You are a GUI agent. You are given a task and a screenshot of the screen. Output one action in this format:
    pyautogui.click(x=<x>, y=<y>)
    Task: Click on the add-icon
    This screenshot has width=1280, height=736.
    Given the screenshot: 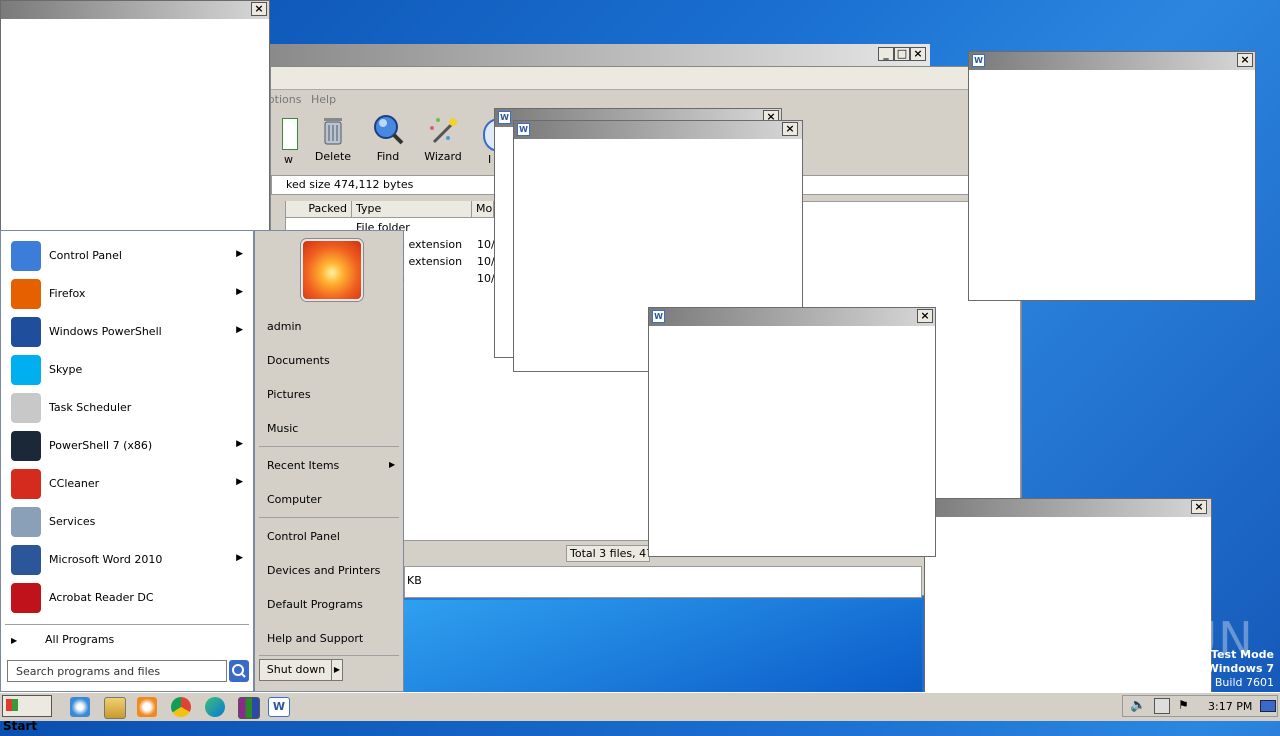 What is the action you would take?
    pyautogui.click(x=290, y=134)
    